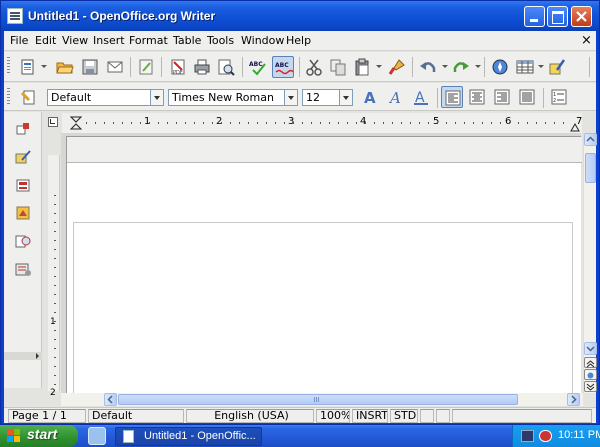 The image size is (600, 447). I want to click on redo-dropdown-arrow, so click(478, 66).